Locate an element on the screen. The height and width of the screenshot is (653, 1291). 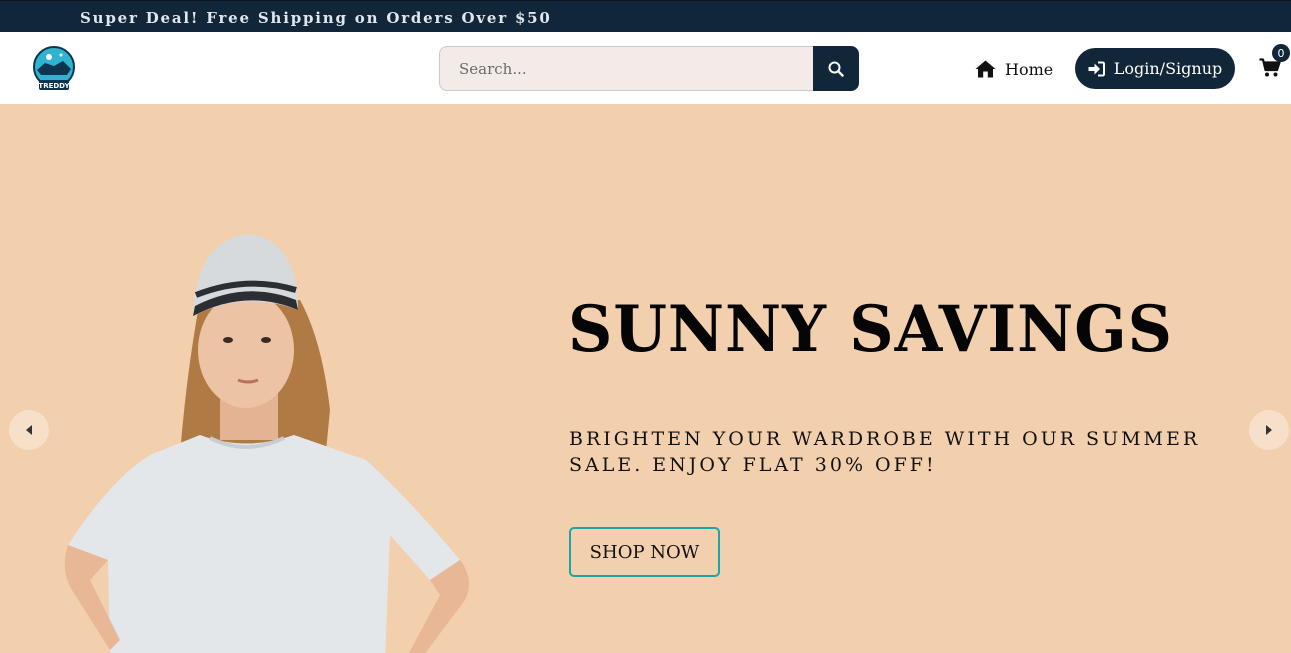
logo: TREDDY is located at coordinates (54, 68).